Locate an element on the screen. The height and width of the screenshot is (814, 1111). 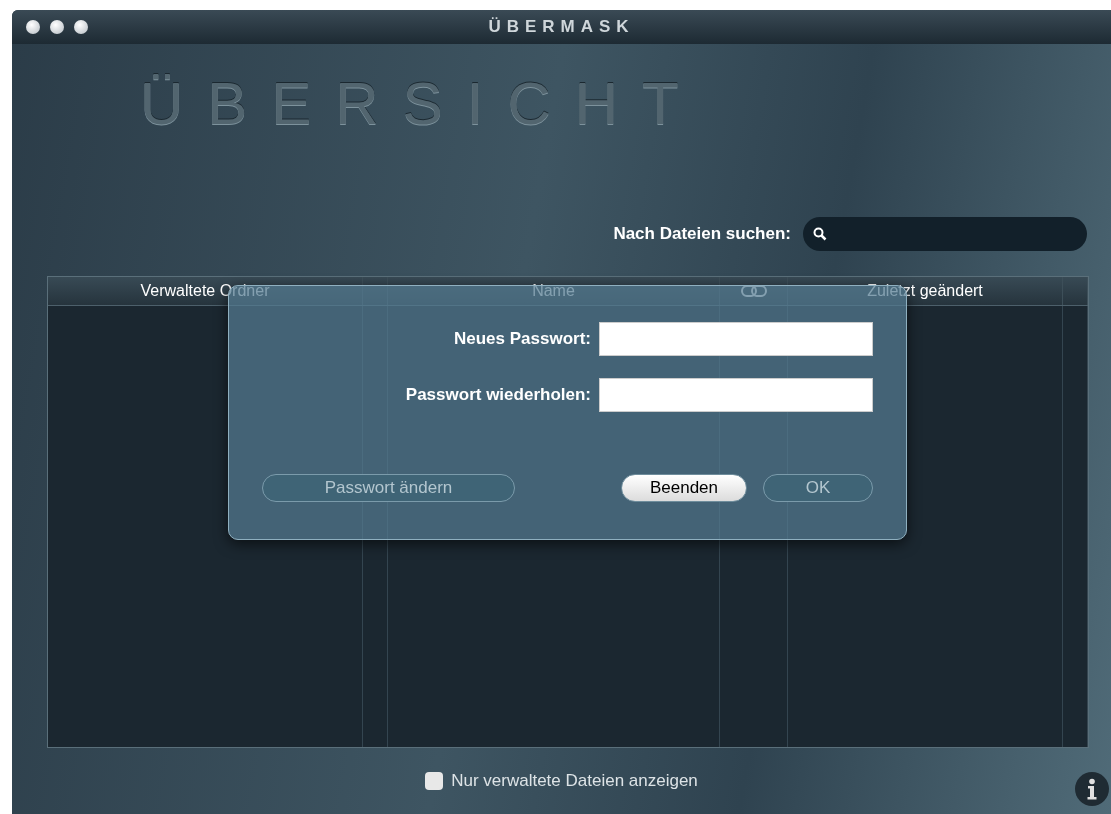
close-button is located at coordinates (33, 27).